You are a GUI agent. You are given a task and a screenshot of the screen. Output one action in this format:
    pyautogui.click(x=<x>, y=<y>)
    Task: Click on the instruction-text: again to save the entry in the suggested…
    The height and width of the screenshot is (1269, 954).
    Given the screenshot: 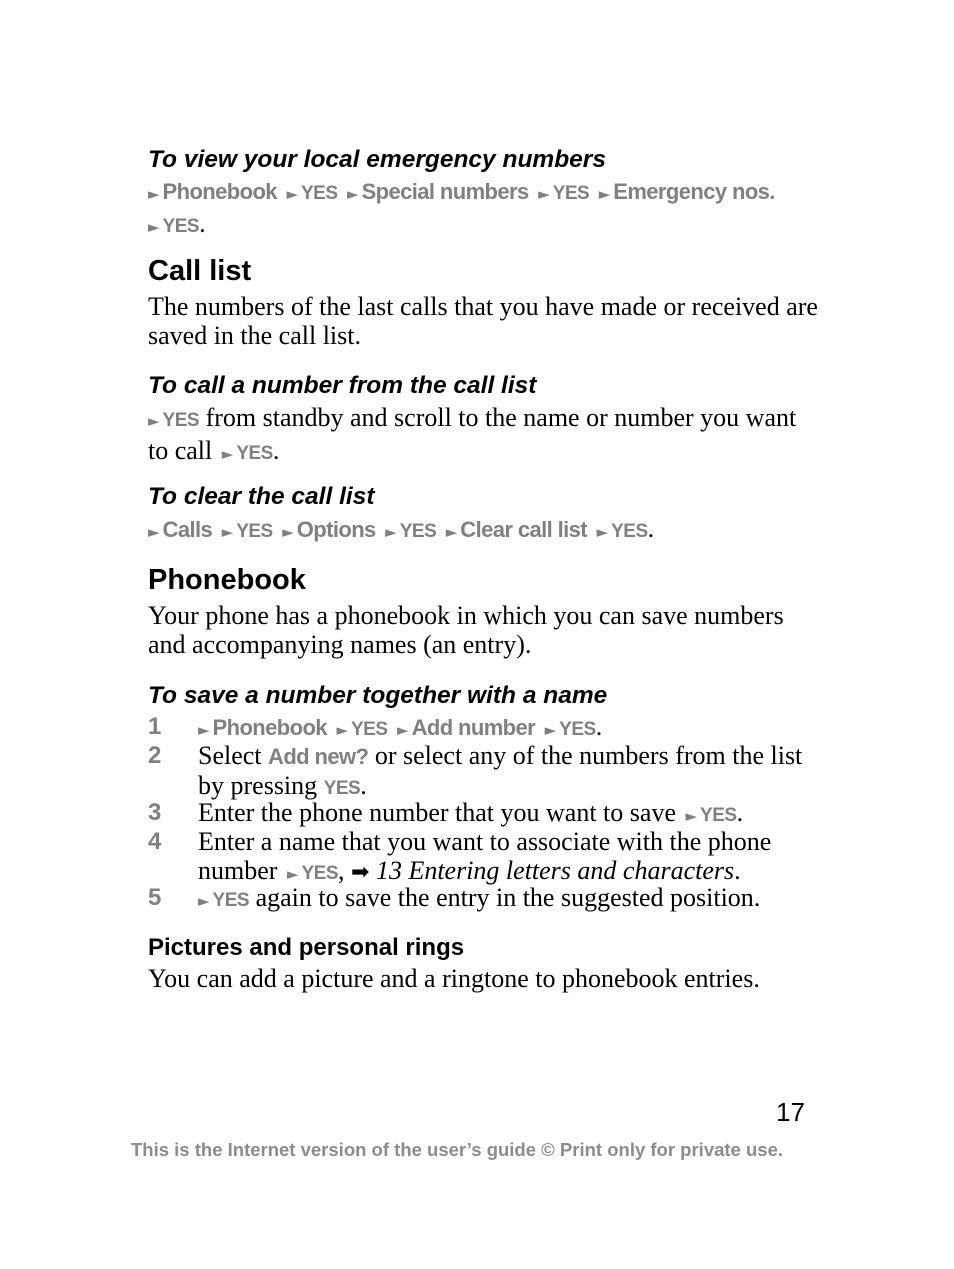 What is the action you would take?
    pyautogui.click(x=505, y=897)
    